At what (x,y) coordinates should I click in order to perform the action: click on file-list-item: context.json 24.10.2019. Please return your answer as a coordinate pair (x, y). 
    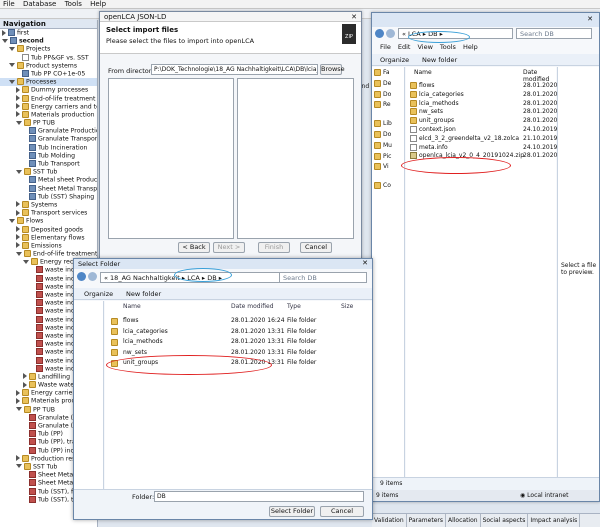
    Looking at the image, I should click on (481, 130).